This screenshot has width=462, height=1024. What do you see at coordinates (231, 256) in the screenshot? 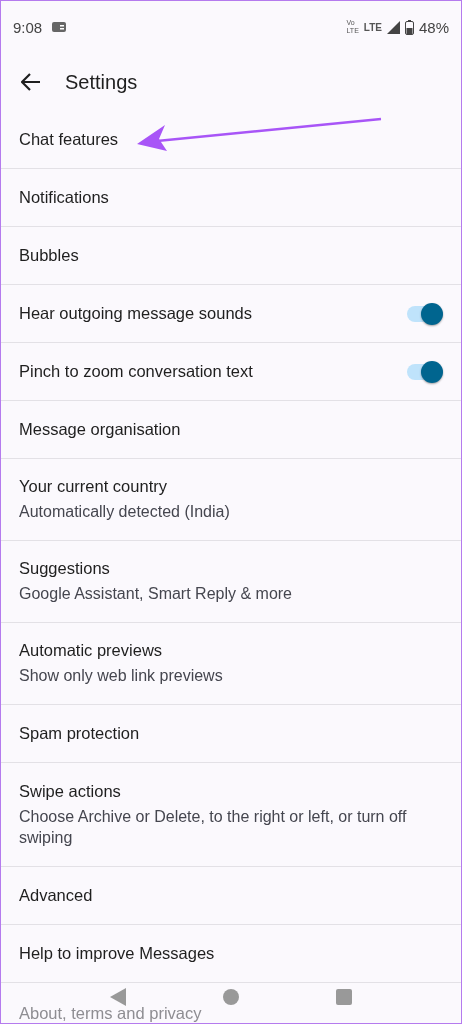
I see `settings-row: Bubbles` at bounding box center [231, 256].